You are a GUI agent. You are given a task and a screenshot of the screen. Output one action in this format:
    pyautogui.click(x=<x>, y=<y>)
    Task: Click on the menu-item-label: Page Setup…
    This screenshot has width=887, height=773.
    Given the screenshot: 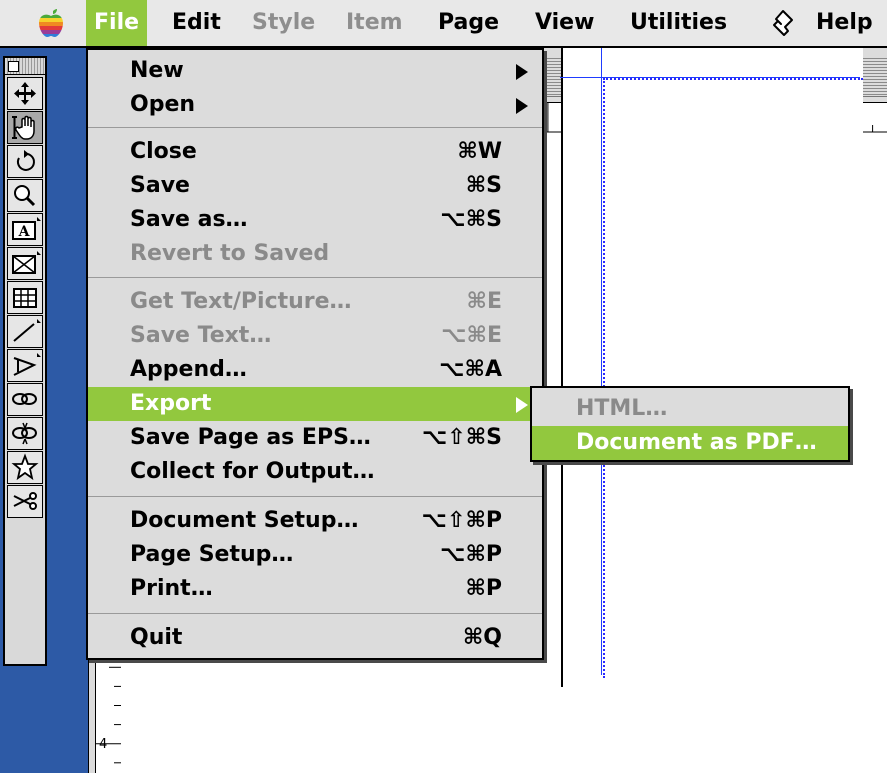 What is the action you would take?
    pyautogui.click(x=212, y=554)
    